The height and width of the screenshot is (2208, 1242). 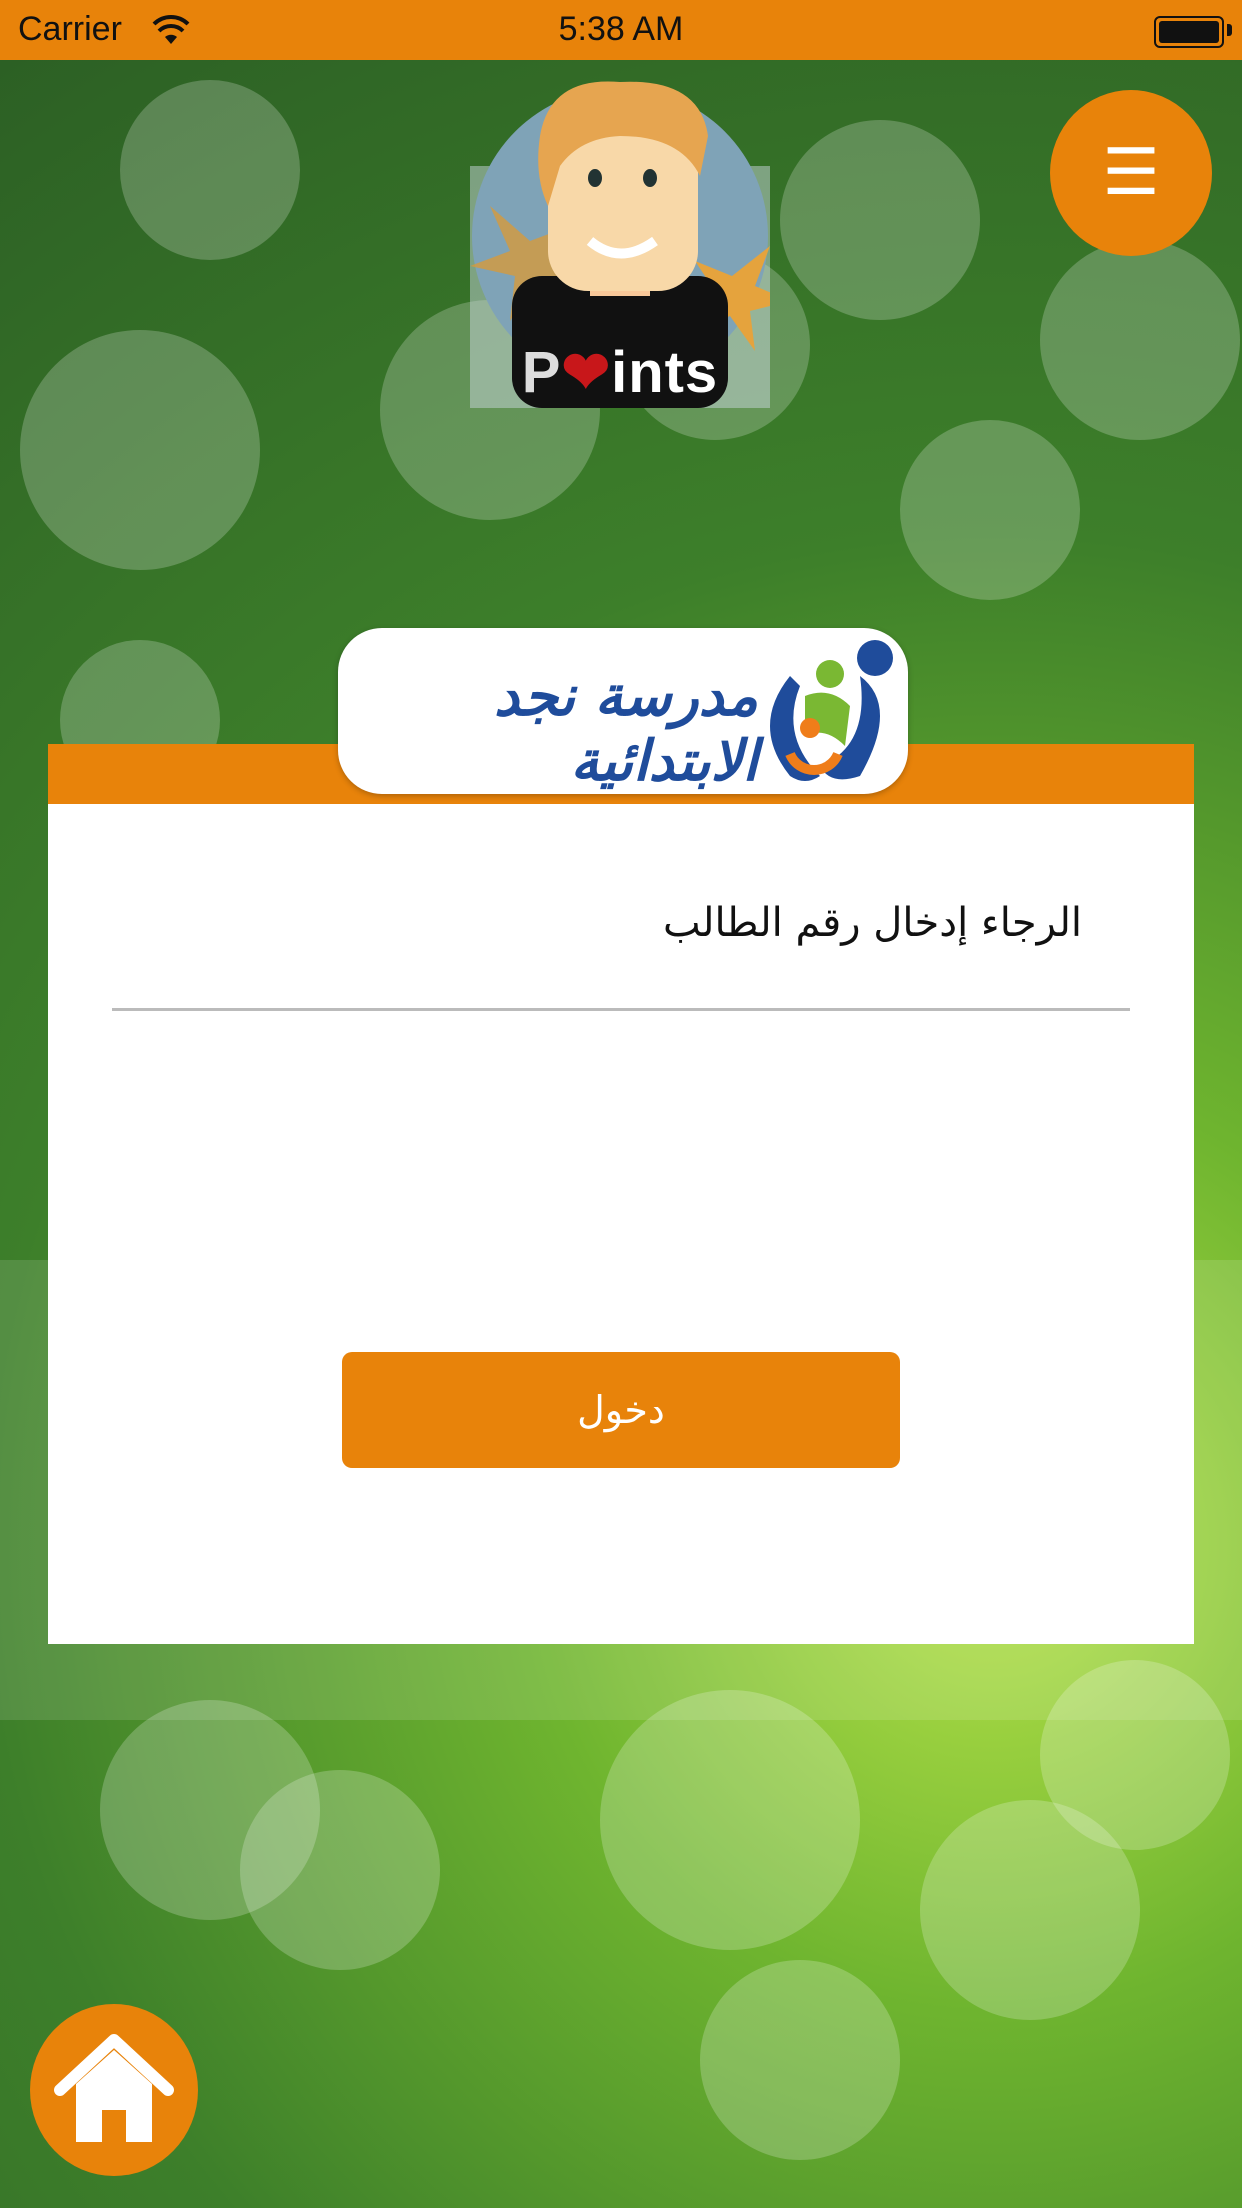 I want to click on logo-wordmark: P❤ints, so click(x=620, y=372).